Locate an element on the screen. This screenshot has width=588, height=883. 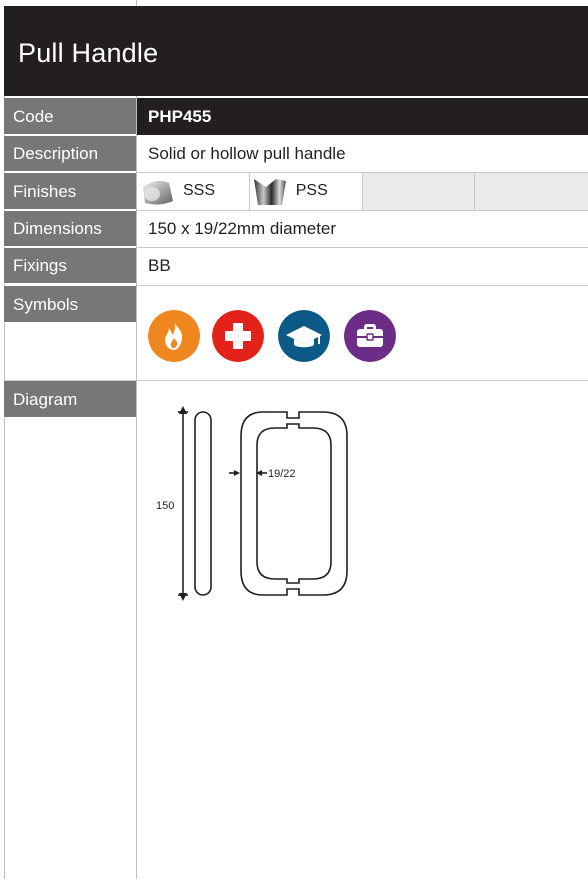
description-label: Description is located at coordinates (70, 154).